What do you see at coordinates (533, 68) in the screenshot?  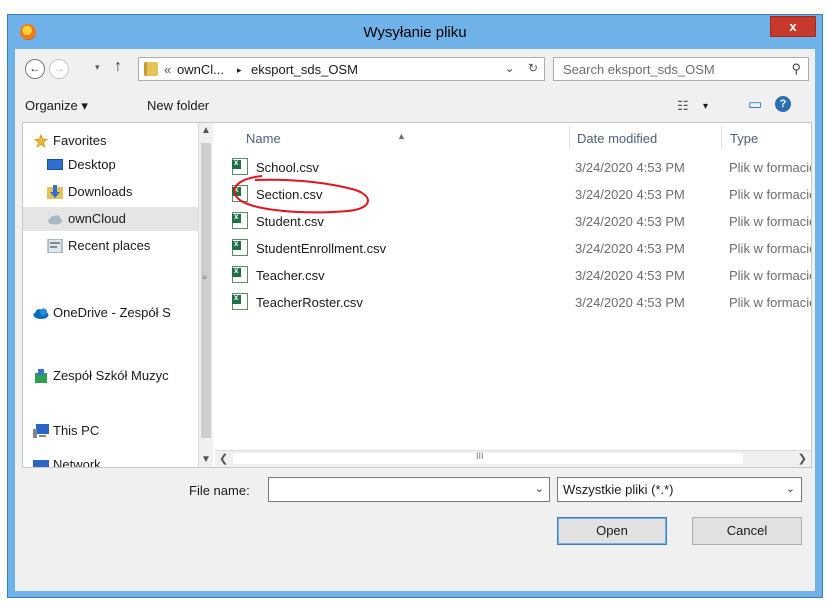 I see `refresh-icon: ↻` at bounding box center [533, 68].